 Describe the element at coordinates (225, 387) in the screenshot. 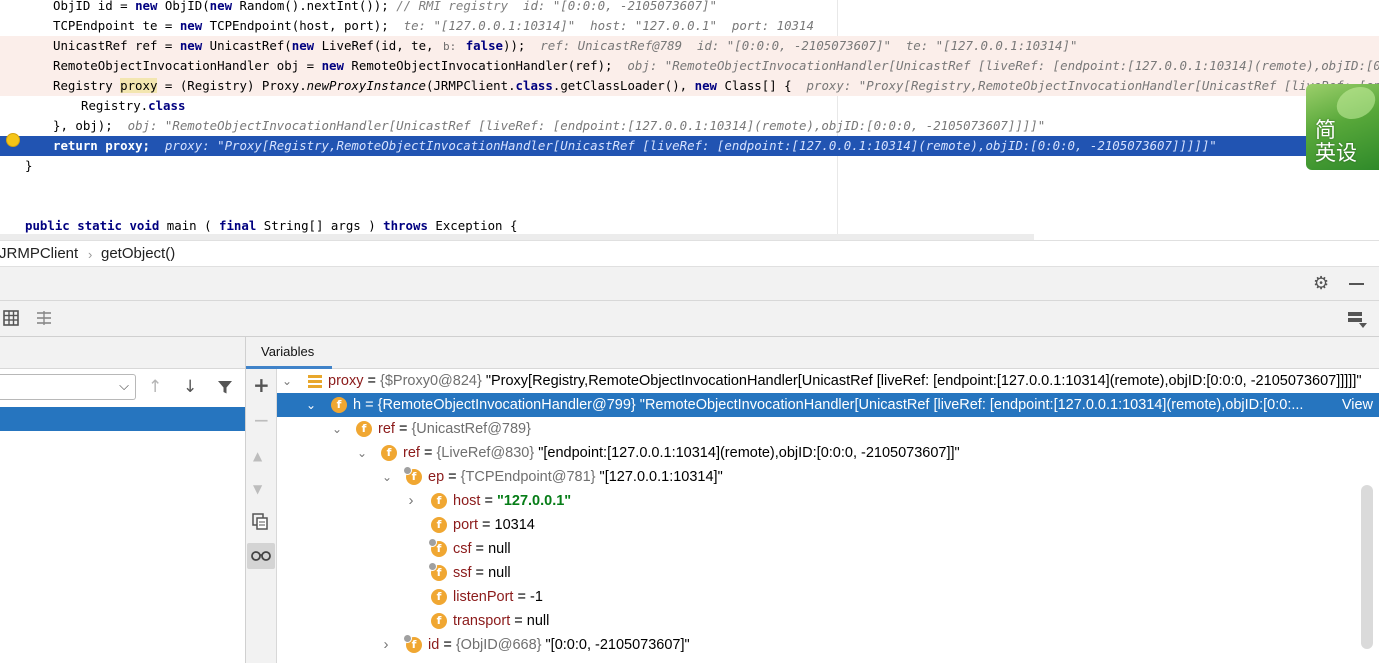

I see `filter-icon` at that location.